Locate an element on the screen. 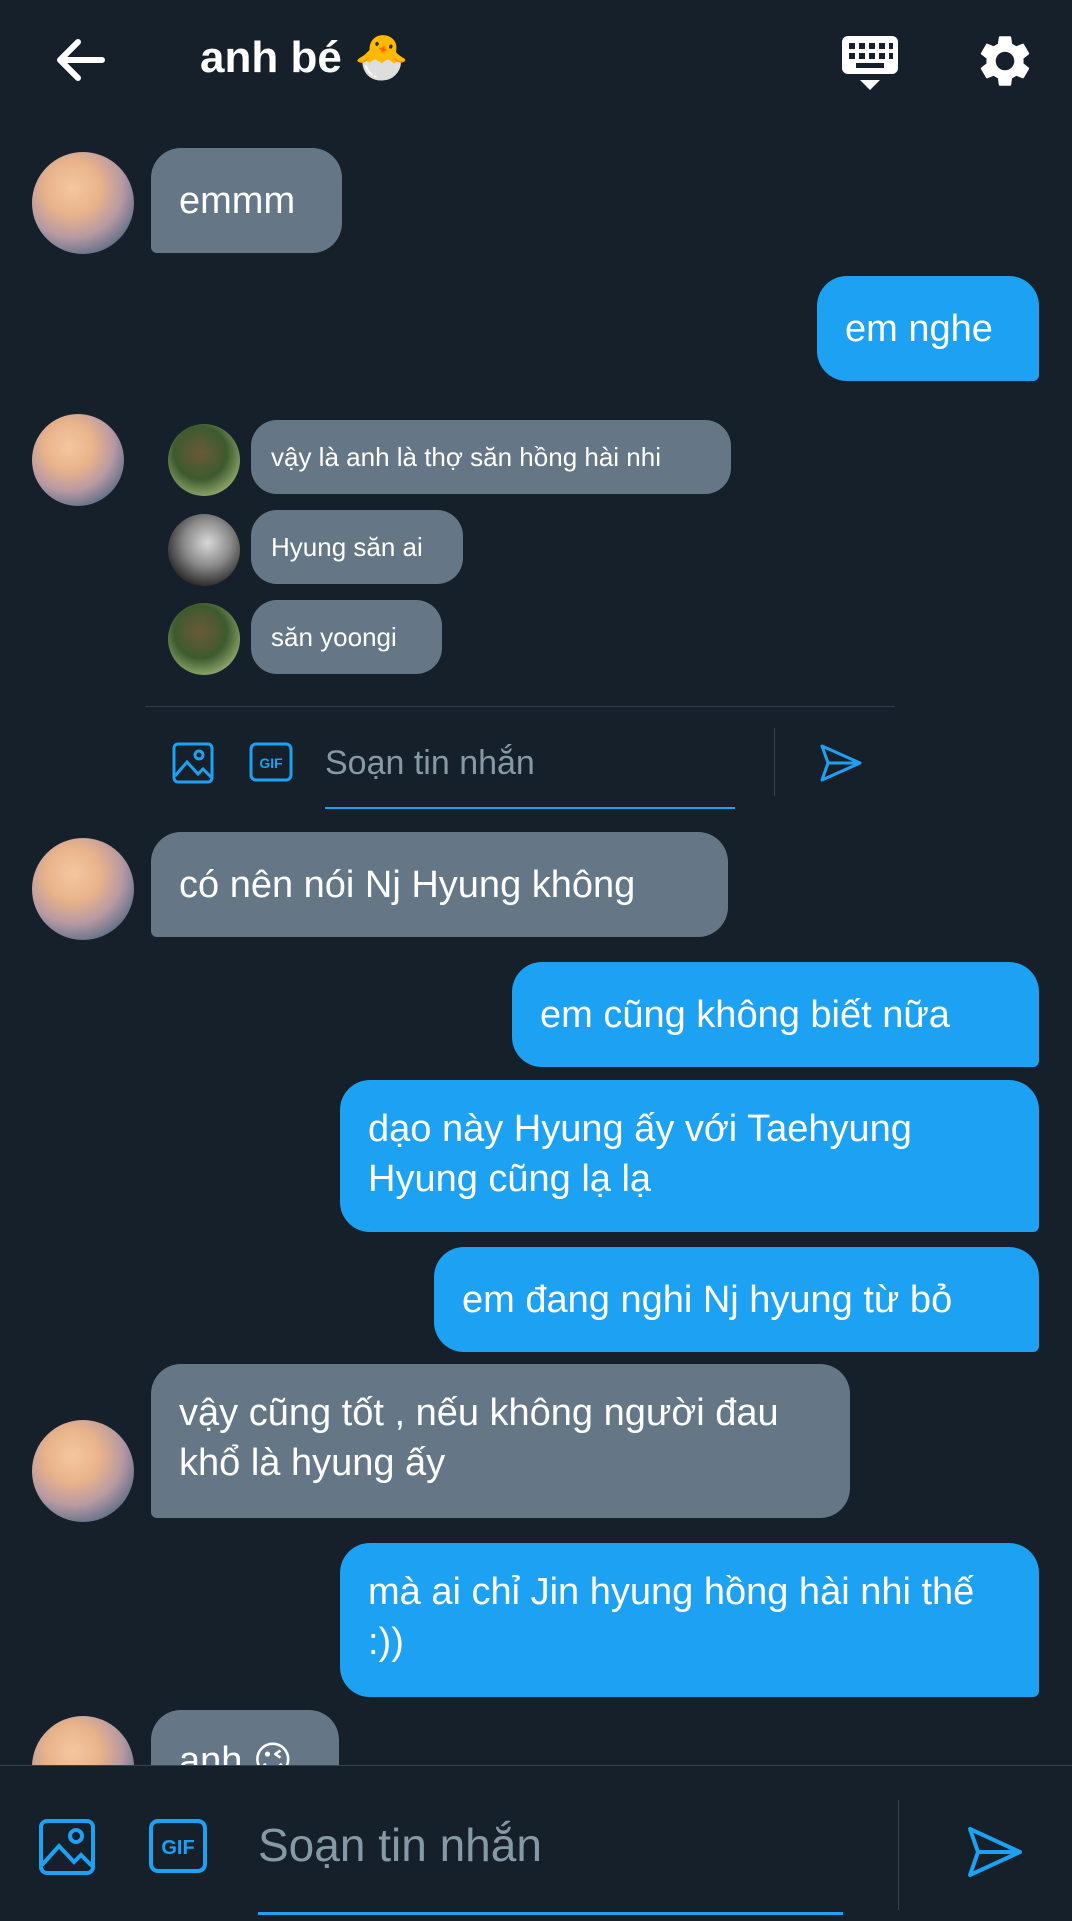 This screenshot has width=1072, height=1921. chat-header: anh bé 🐣 is located at coordinates (536, 60).